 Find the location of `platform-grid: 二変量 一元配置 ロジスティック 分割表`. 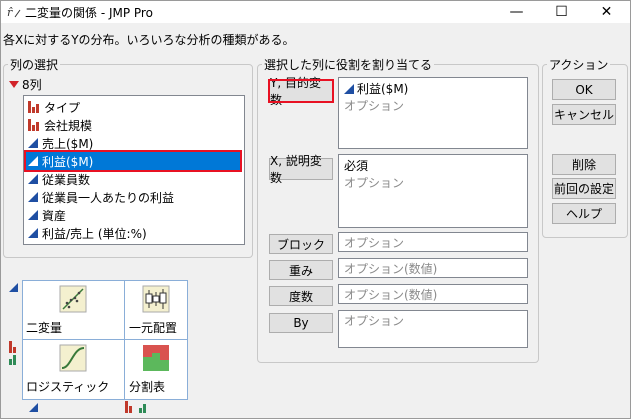

platform-grid: 二変量 一元配置 ロジスティック 分割表 is located at coordinates (105, 340).